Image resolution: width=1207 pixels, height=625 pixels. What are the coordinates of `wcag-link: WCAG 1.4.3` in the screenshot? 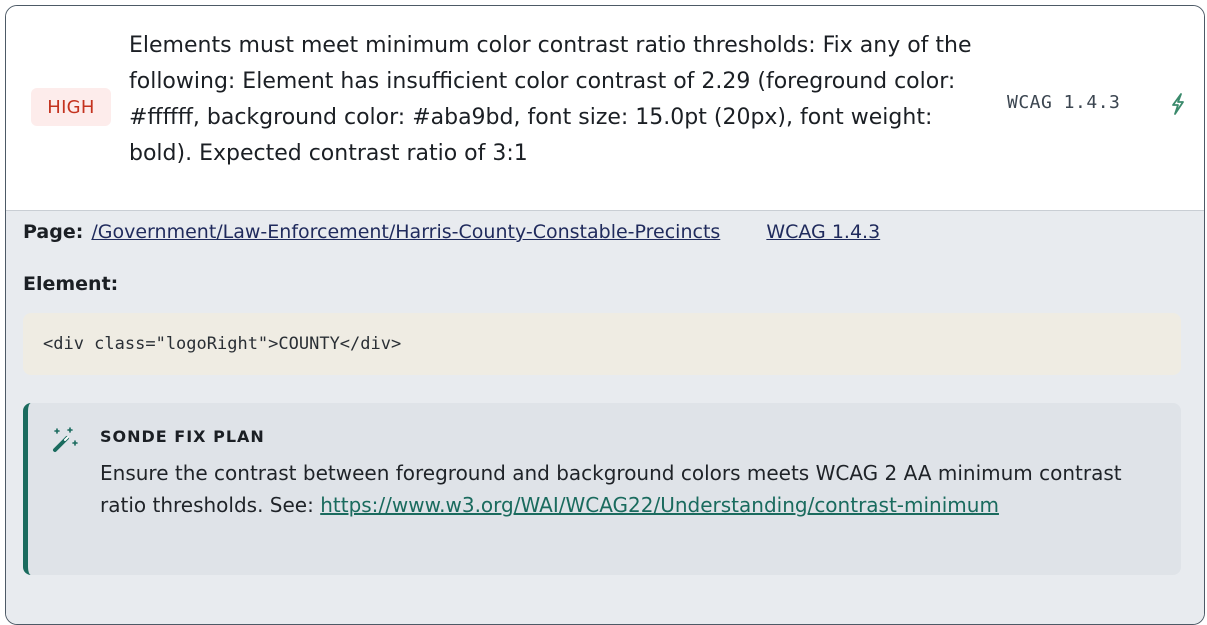 It's located at (823, 232).